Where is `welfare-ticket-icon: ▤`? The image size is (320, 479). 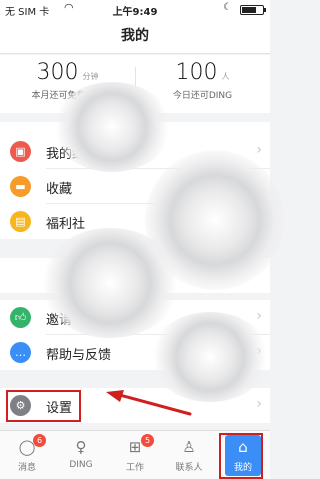
welfare-ticket-icon: ▤ is located at coordinates (20, 221).